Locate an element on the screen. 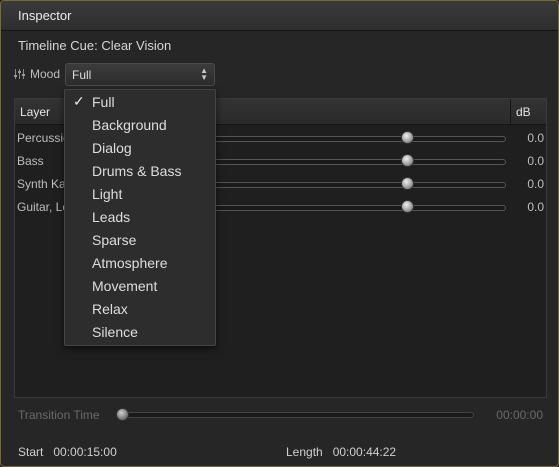 The width and height of the screenshot is (559, 467). transition-time-knob is located at coordinates (122, 414).